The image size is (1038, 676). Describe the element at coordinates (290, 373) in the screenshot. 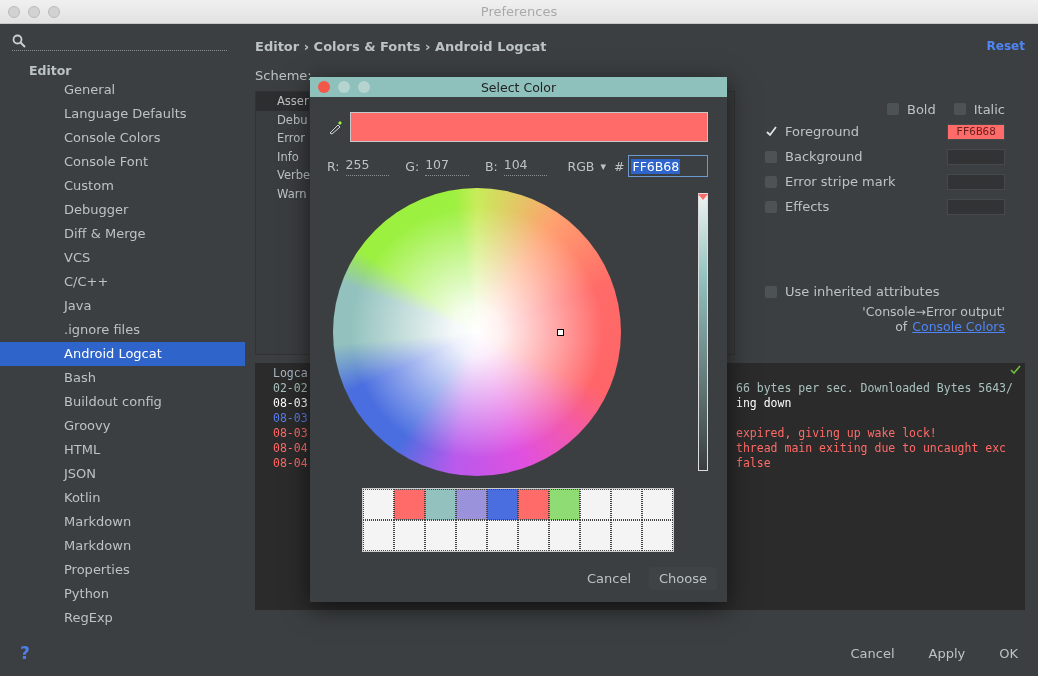

I see `log-line: Logca` at that location.